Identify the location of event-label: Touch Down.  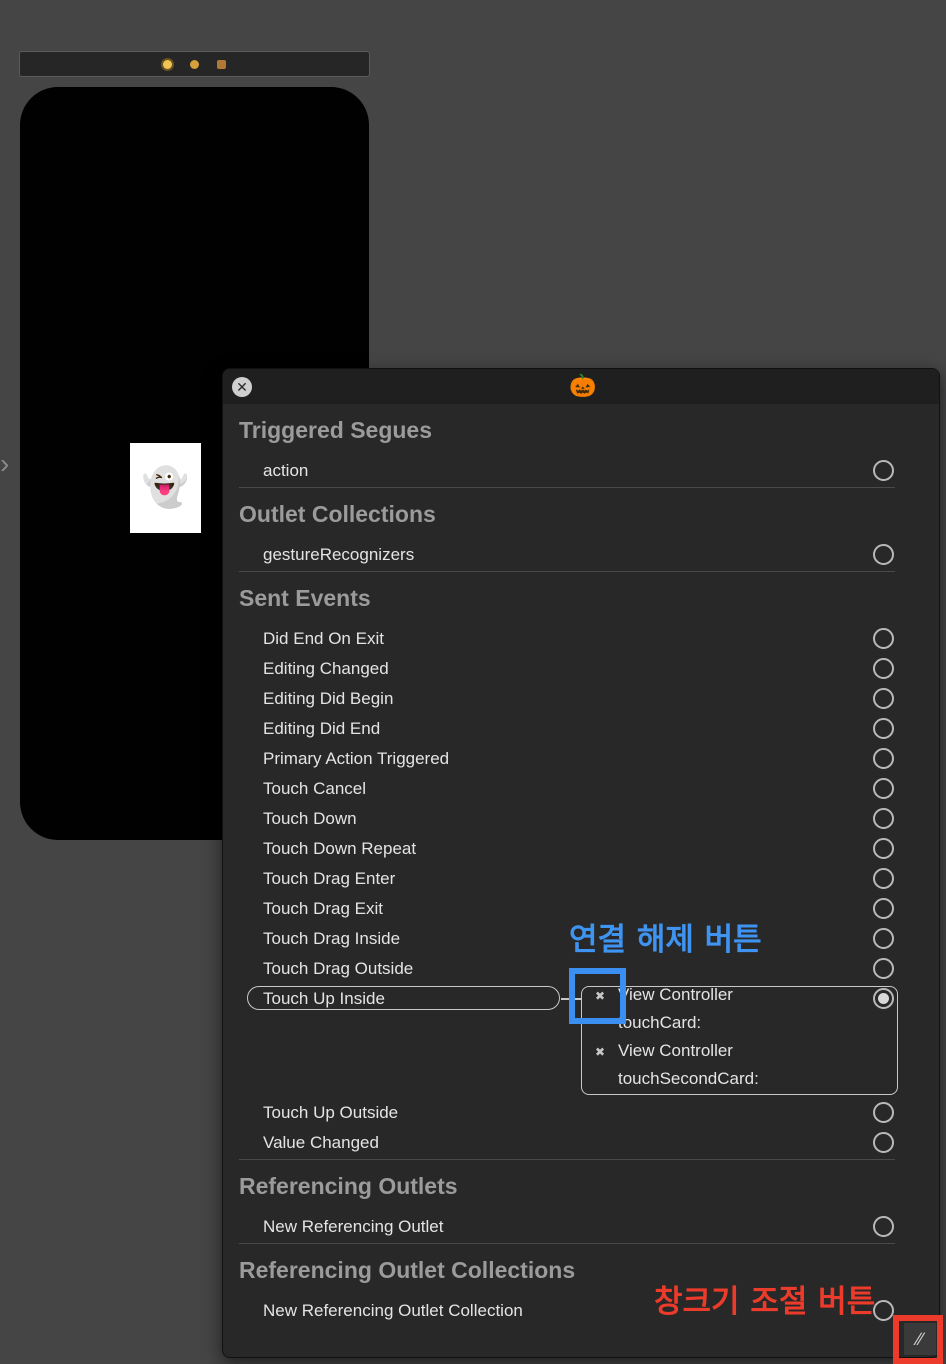
(310, 818).